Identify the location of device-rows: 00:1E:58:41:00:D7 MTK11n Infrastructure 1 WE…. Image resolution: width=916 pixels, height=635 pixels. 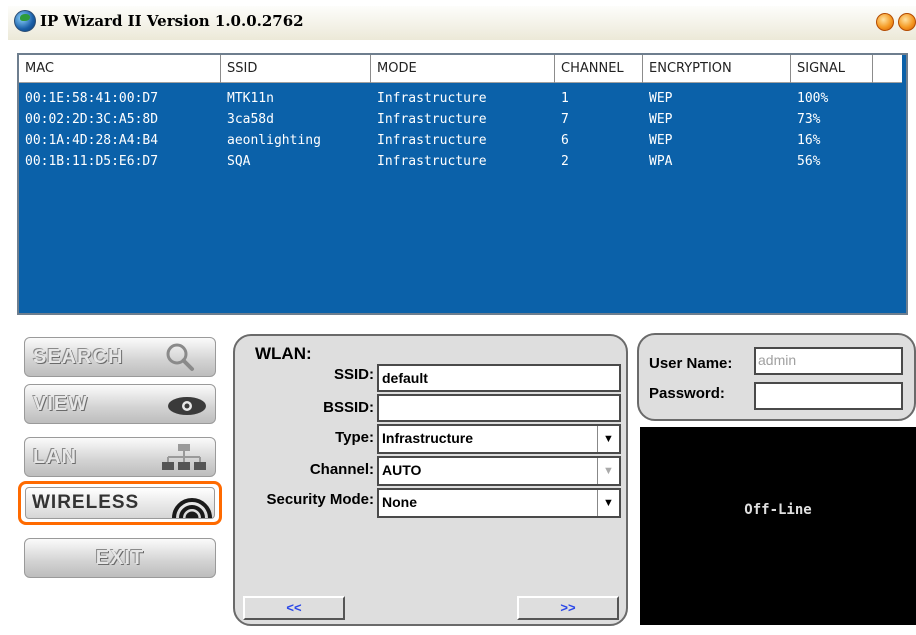
(460, 130).